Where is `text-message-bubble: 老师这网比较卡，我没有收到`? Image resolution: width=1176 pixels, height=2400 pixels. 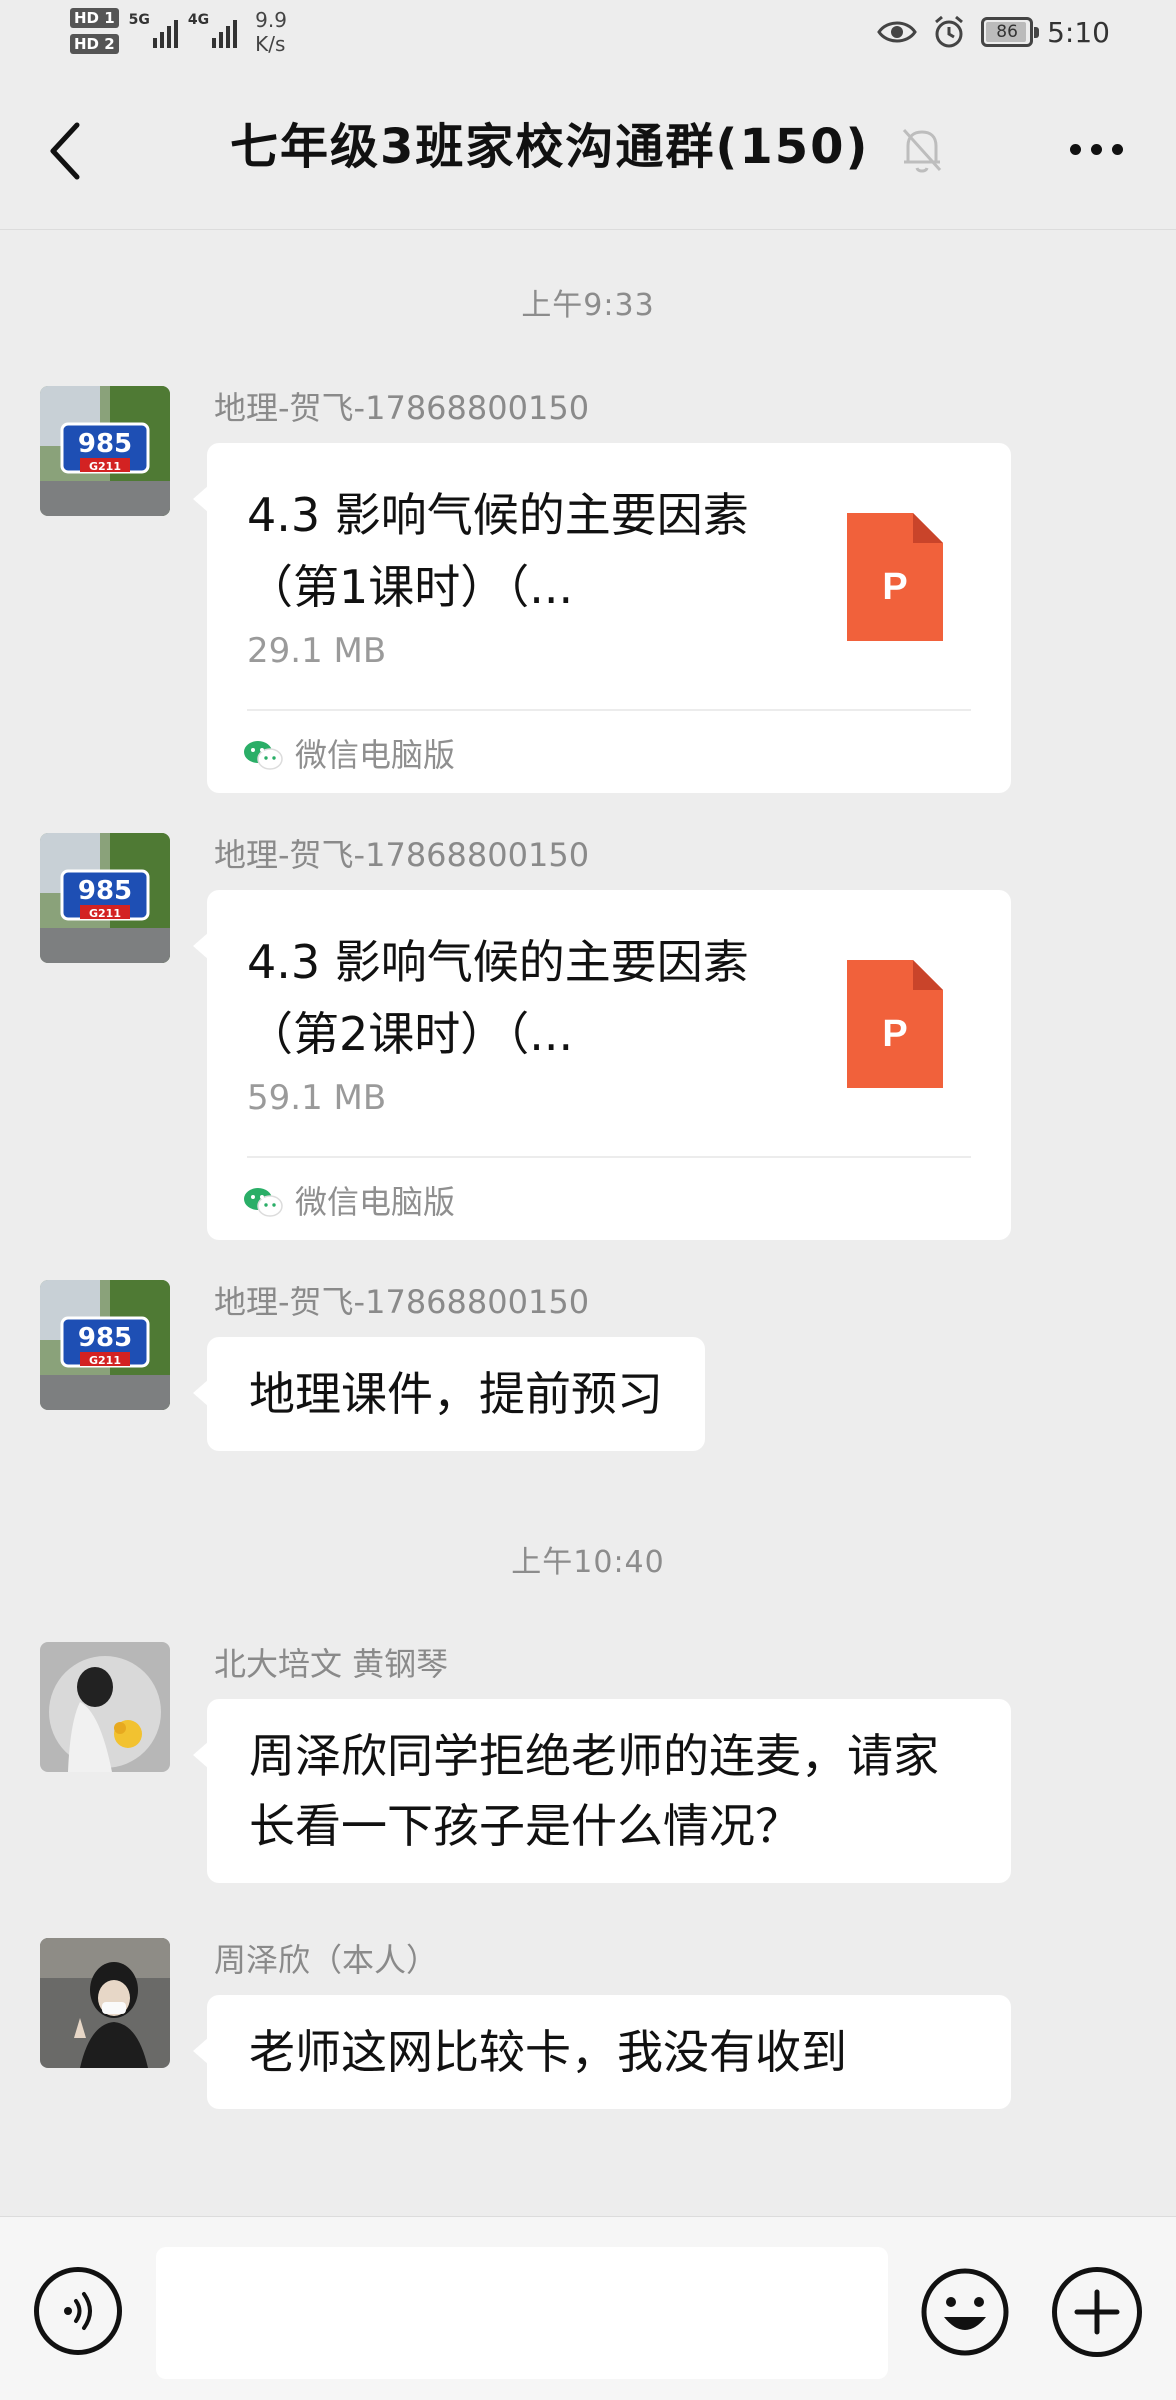
text-message-bubble: 老师这网比较卡，我没有收到 is located at coordinates (602, 2052).